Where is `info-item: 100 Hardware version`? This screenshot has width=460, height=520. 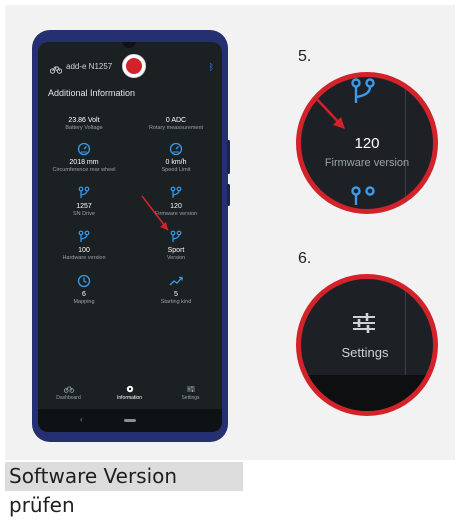 info-item: 100 Hardware version is located at coordinates (84, 246).